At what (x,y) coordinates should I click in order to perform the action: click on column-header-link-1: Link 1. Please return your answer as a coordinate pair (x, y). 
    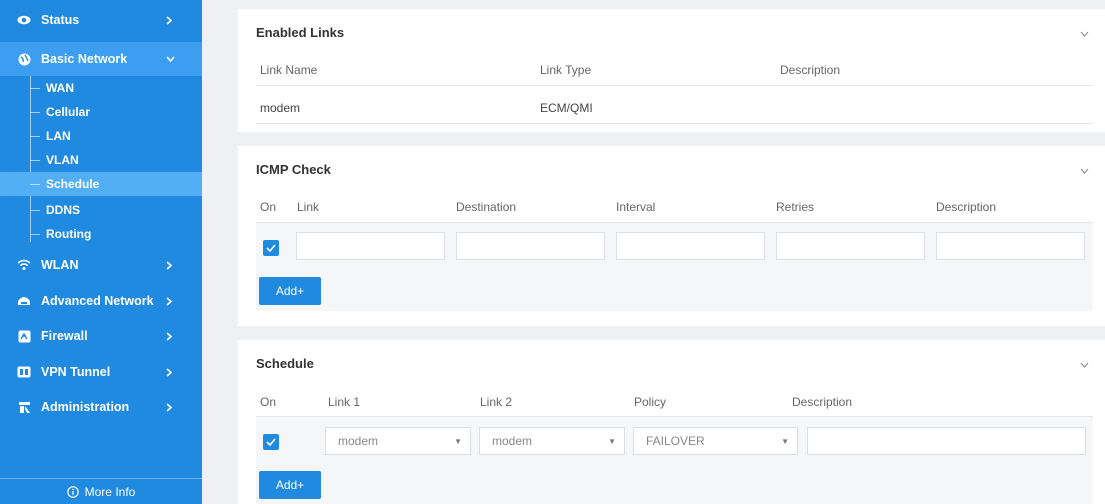
    Looking at the image, I should click on (344, 402).